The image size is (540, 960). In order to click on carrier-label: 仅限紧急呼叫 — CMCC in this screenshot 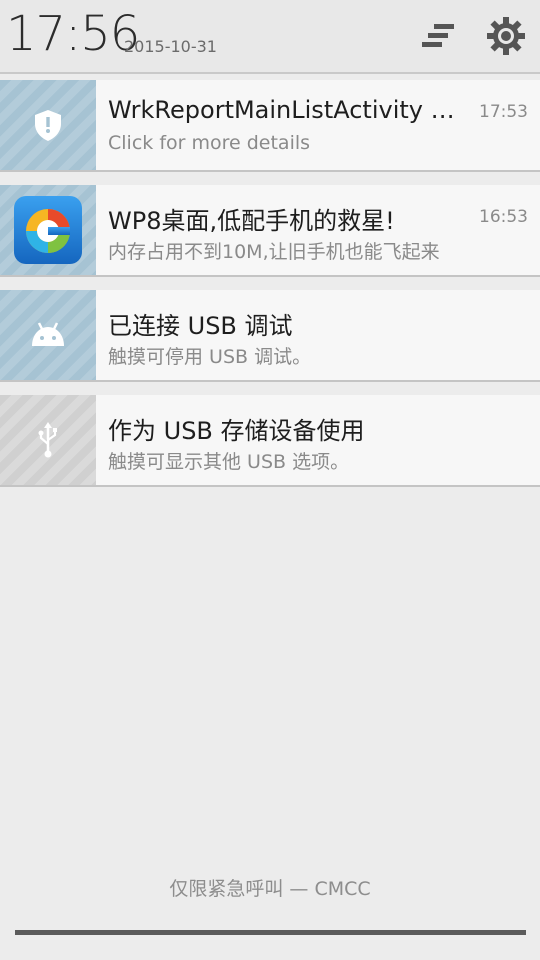, I will do `click(270, 889)`.